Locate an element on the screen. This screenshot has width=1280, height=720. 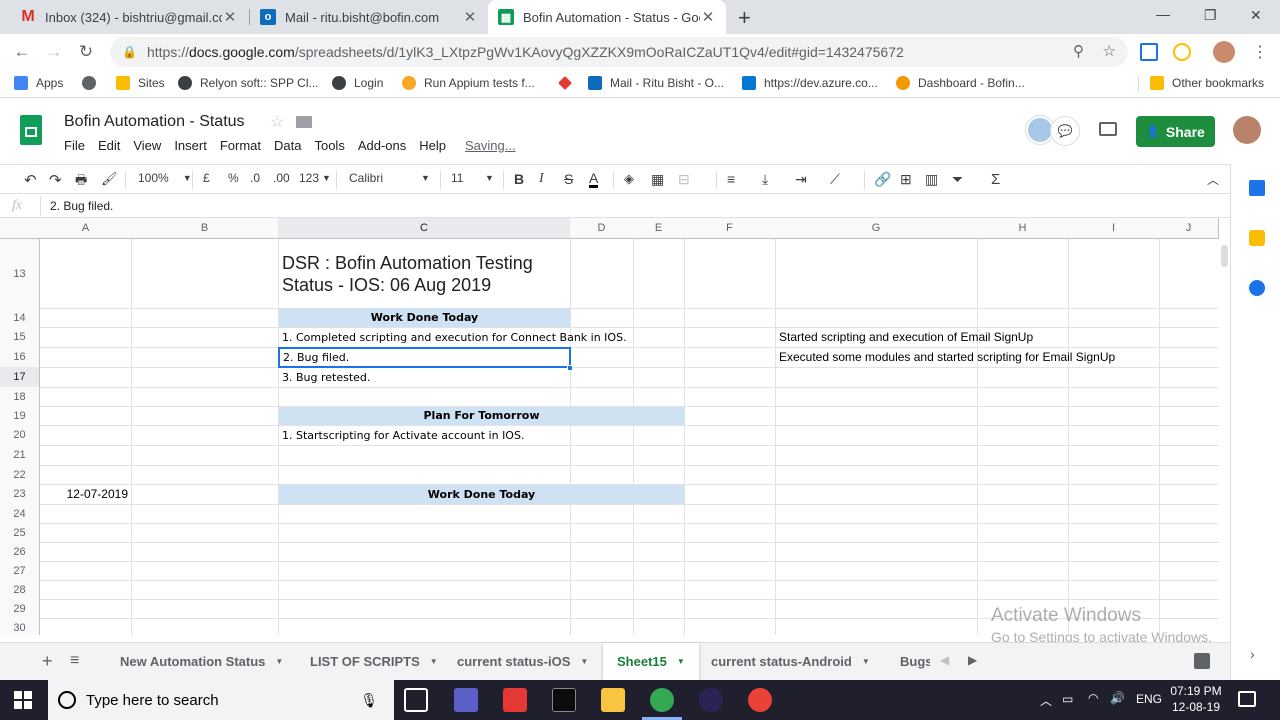
back-button: ← is located at coordinates (22, 52).